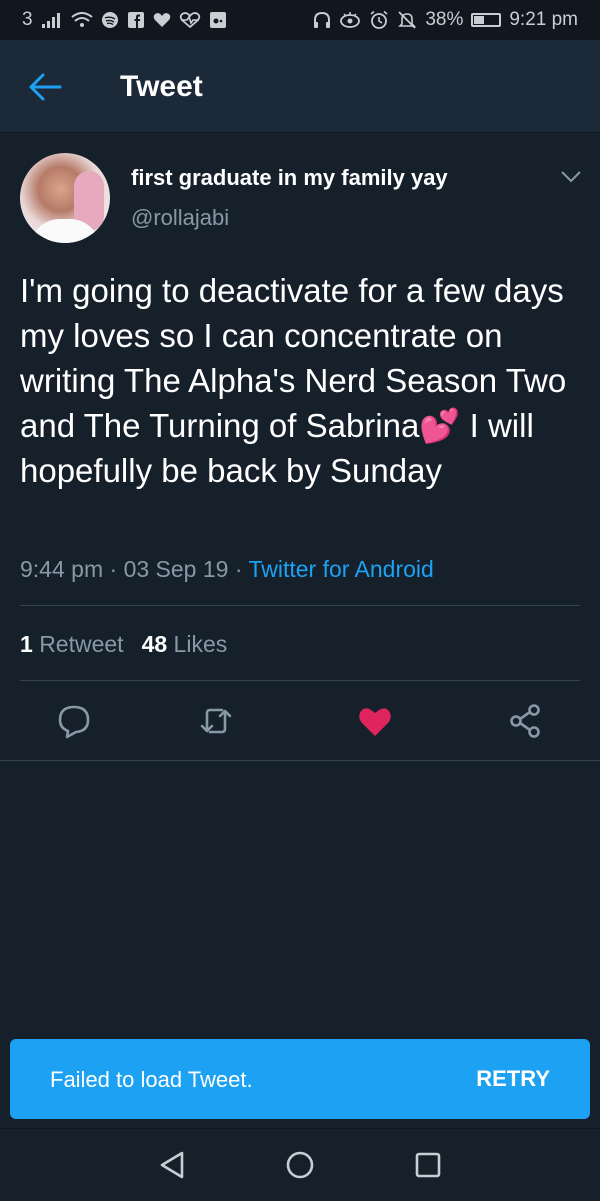 Image resolution: width=600 pixels, height=1201 pixels. I want to click on signal-bars-icon, so click(50, 20).